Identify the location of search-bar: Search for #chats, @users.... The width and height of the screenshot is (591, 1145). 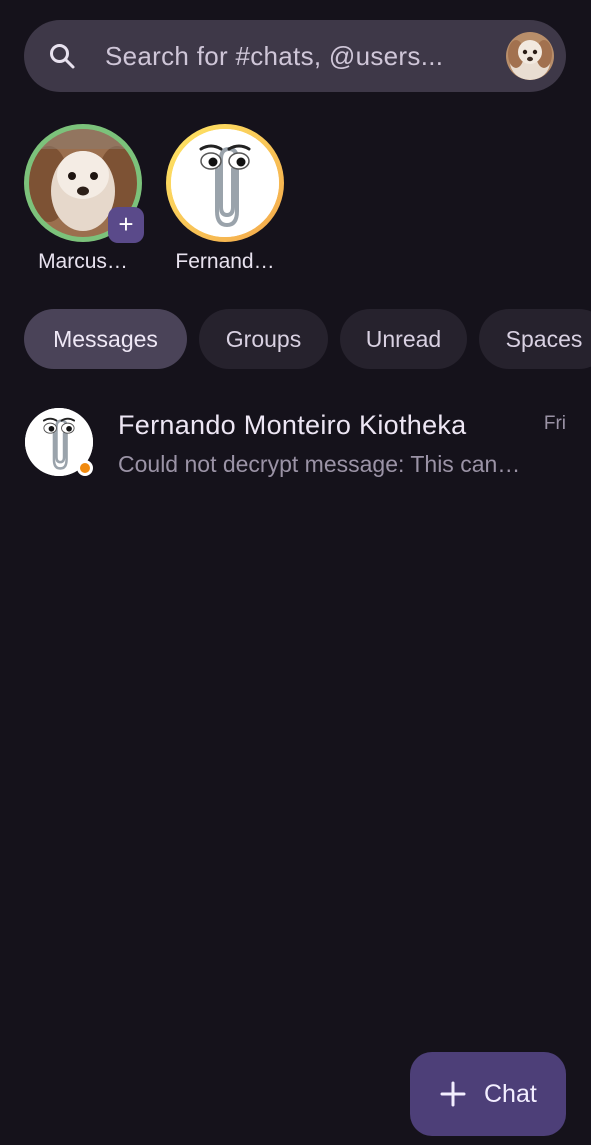
(295, 56).